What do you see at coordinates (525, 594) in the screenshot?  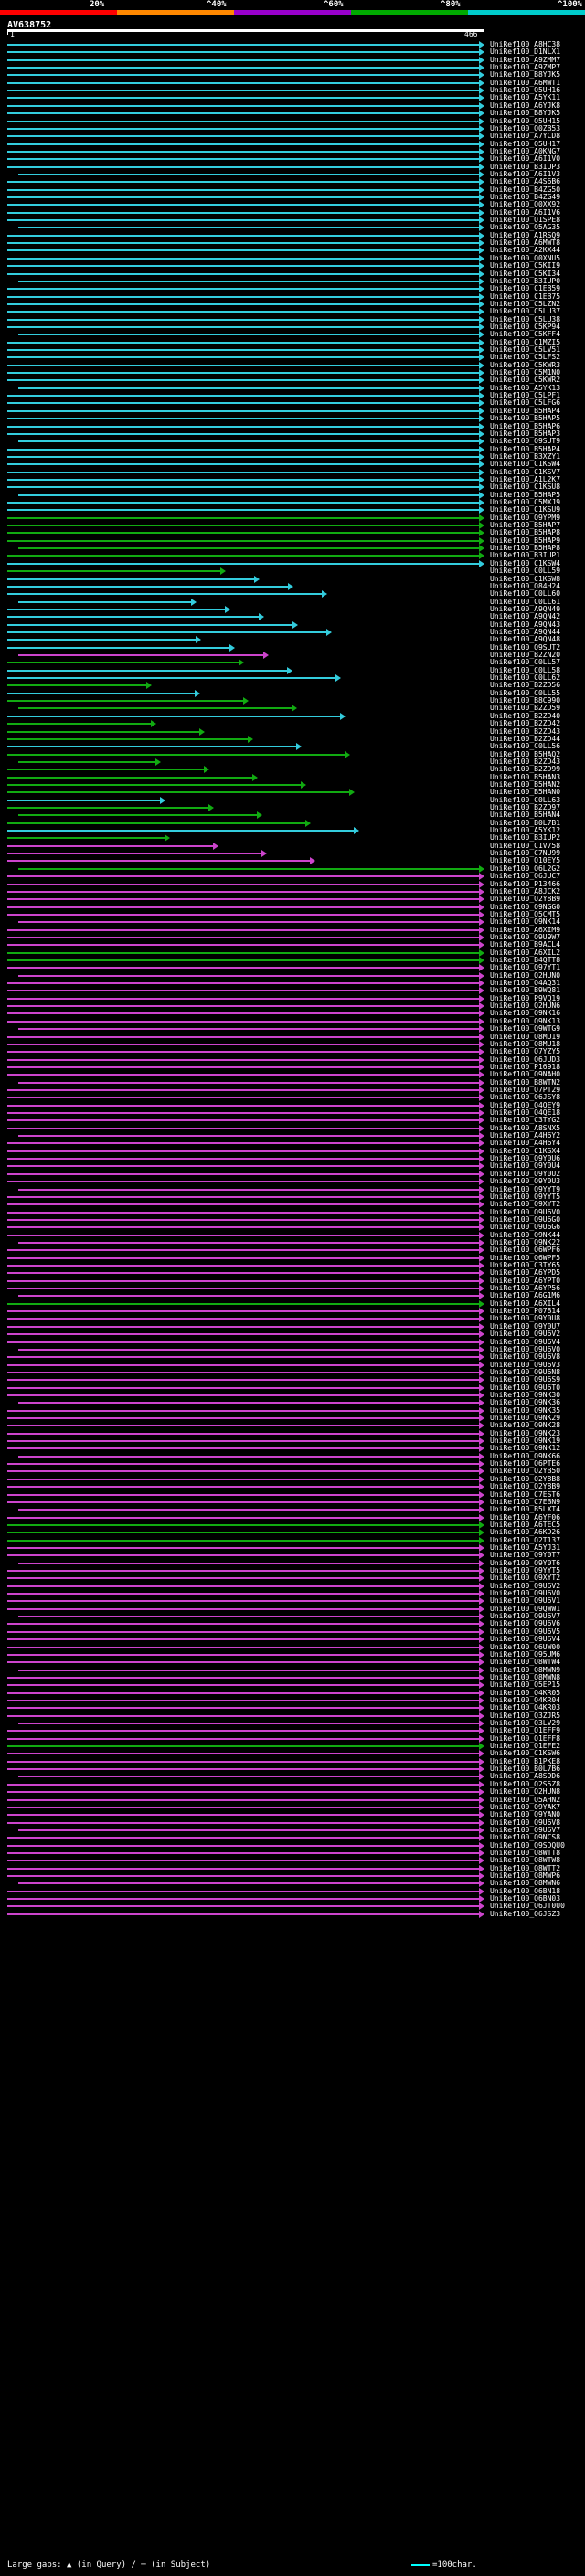 I see `hit-label: UniRef100_C0LL60` at bounding box center [525, 594].